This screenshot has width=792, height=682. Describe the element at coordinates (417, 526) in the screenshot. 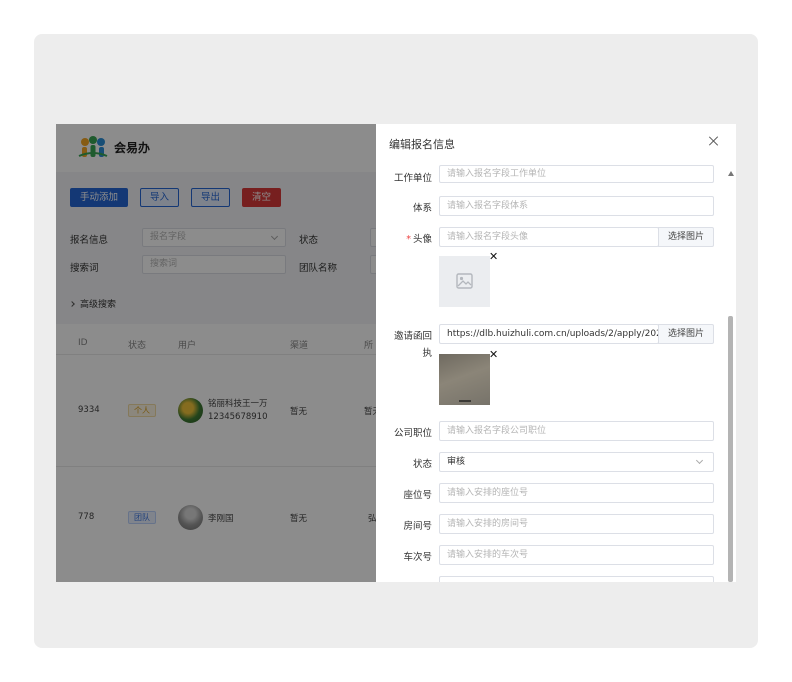

I see `room-label: 房间号` at that location.